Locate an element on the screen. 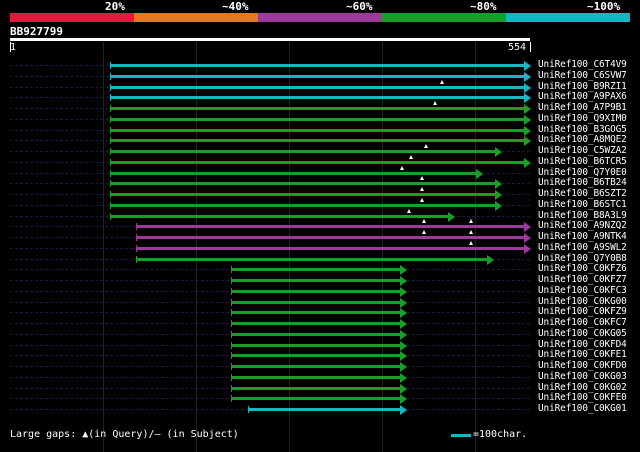 The height and width of the screenshot is (452, 640). hit-label: UniRef100_B6SZT2 is located at coordinates (582, 193).